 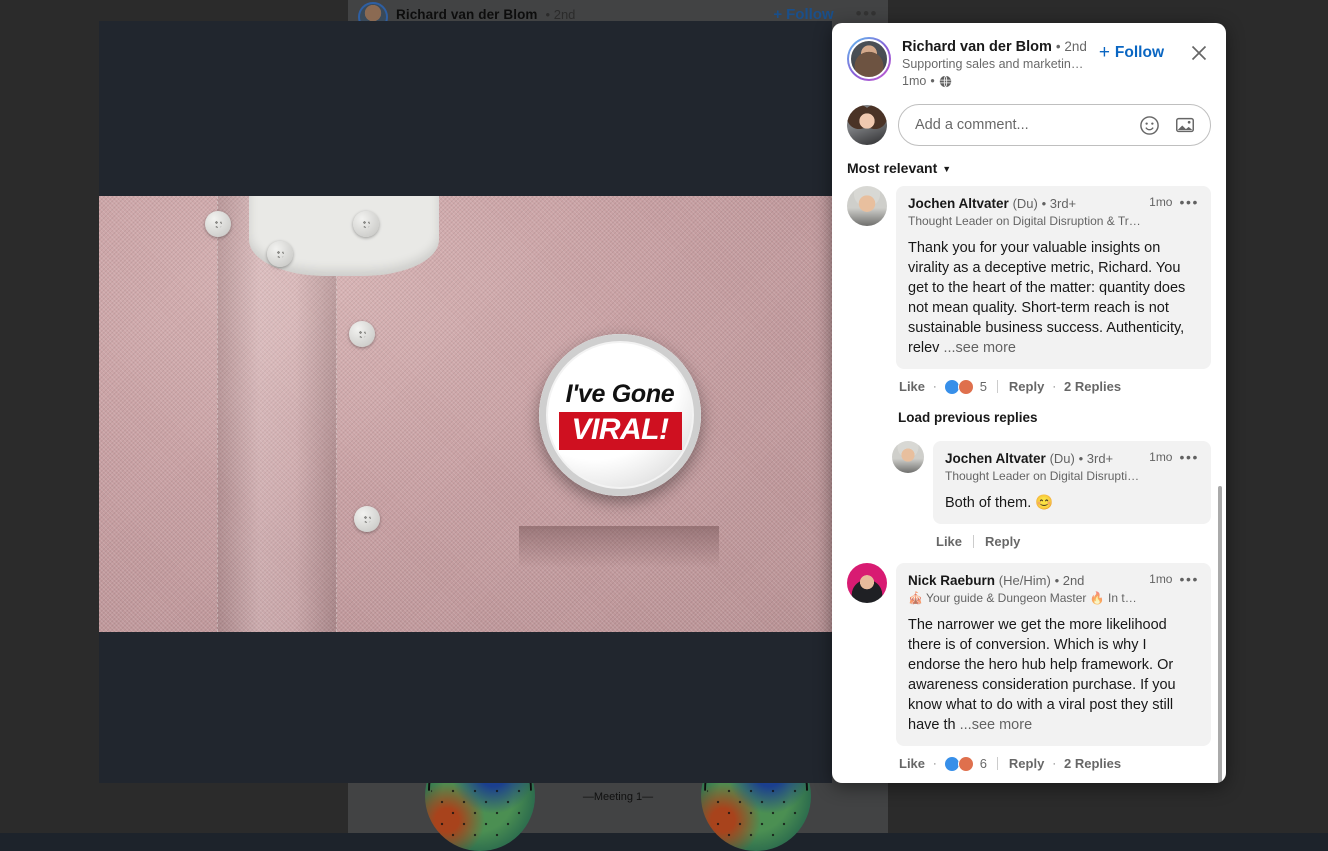 What do you see at coordinates (946, 169) in the screenshot?
I see `chevron-down-icon: ▼` at bounding box center [946, 169].